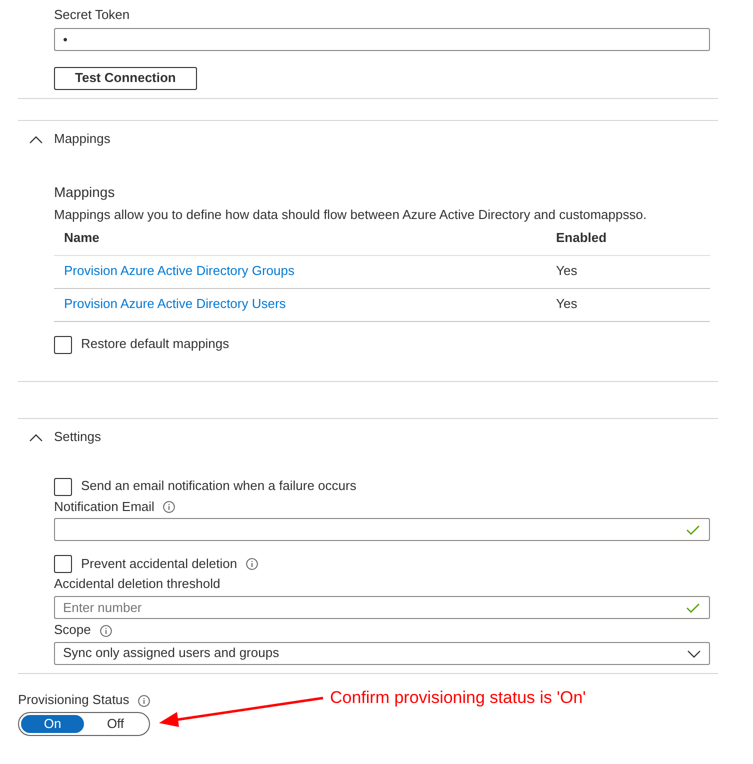  Describe the element at coordinates (115, 724) in the screenshot. I see `toggle-option: Off` at that location.